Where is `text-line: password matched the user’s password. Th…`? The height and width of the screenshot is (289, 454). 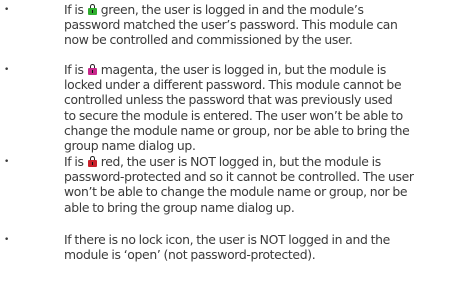 text-line: password matched the user’s password. Th… is located at coordinates (231, 24).